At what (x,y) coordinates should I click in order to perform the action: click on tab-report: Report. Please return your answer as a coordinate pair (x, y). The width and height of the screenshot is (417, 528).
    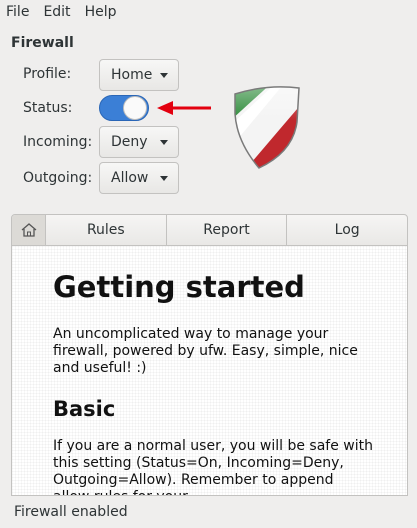
    Looking at the image, I should click on (227, 230).